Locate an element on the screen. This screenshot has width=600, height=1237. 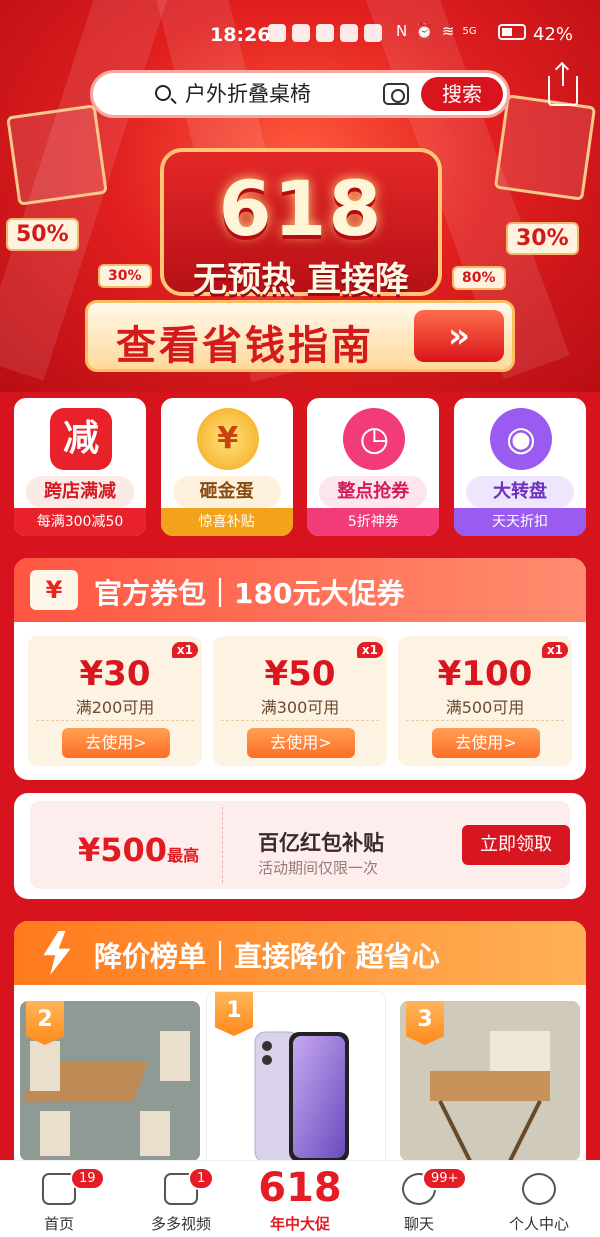
coupon-card: x1 ¥30 满200可用 去使用> is located at coordinates (115, 701).